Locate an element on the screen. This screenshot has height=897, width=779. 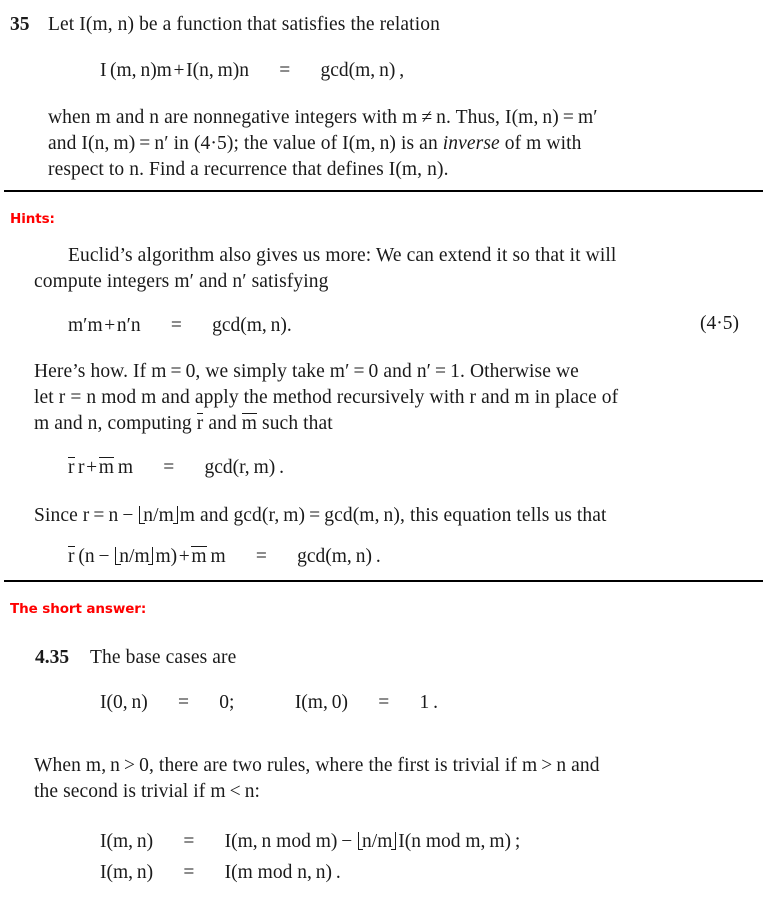
exercise-number: 35 is located at coordinates (20, 24).